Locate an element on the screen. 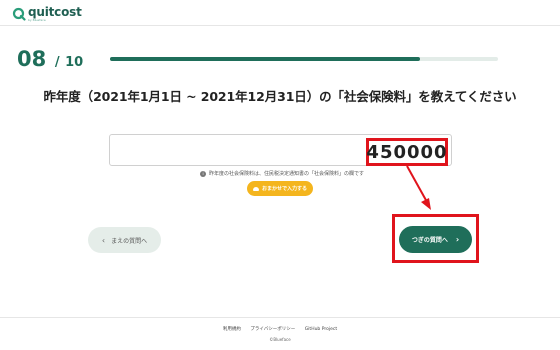 The width and height of the screenshot is (560, 350). step-total: 10 is located at coordinates (74, 62).